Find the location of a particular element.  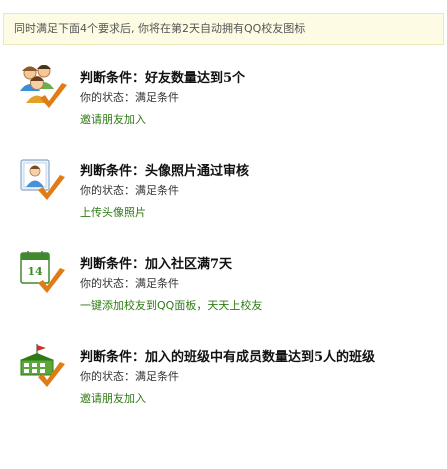

upload-avatar-link: 上传头像照片 is located at coordinates (113, 212).